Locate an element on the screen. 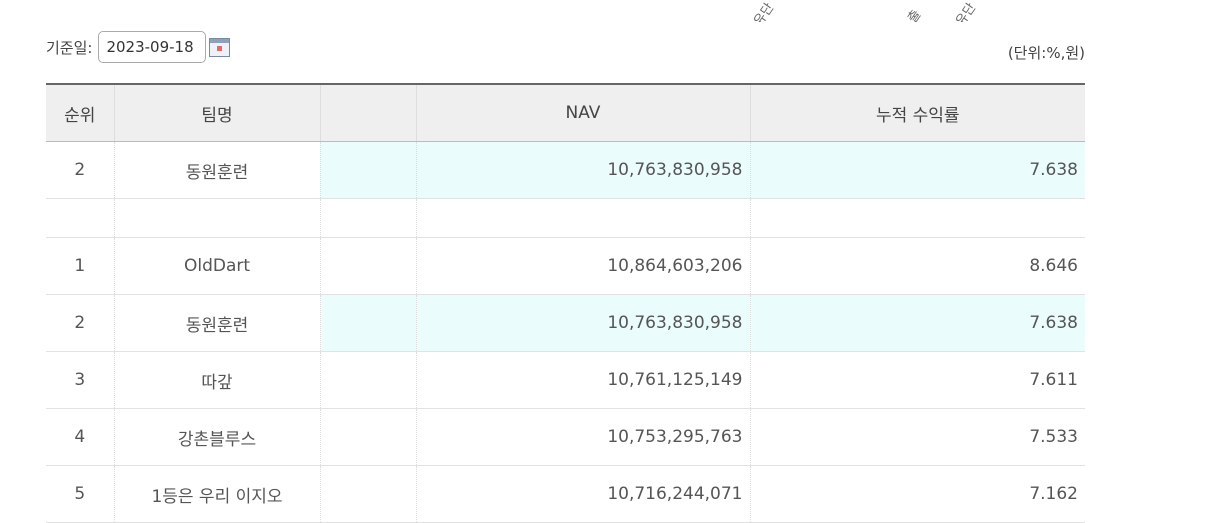 This screenshot has width=1216, height=523. table-row: 3 따갚 10,761,125,149 7.611 is located at coordinates (565, 380).